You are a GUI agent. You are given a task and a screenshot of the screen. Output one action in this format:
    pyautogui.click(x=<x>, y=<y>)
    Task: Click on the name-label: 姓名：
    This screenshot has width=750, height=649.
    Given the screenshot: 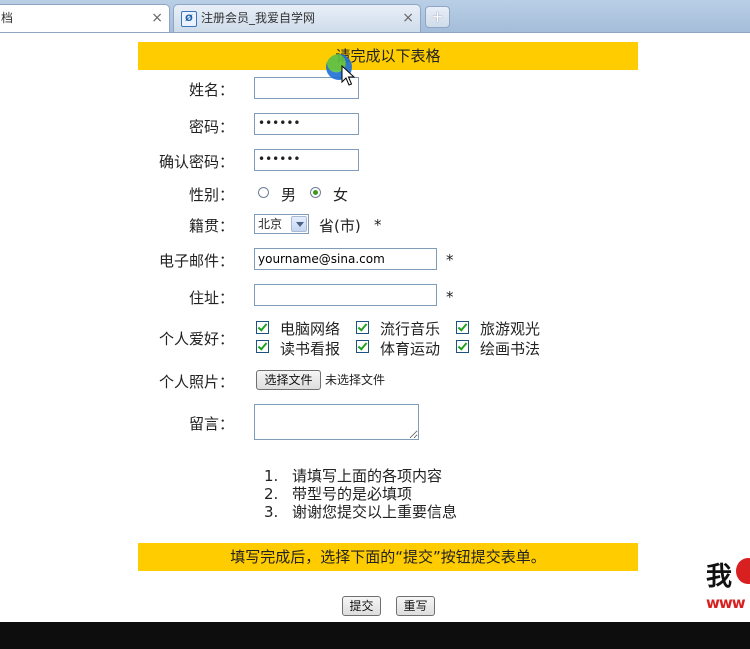 What is the action you would take?
    pyautogui.click(x=211, y=90)
    